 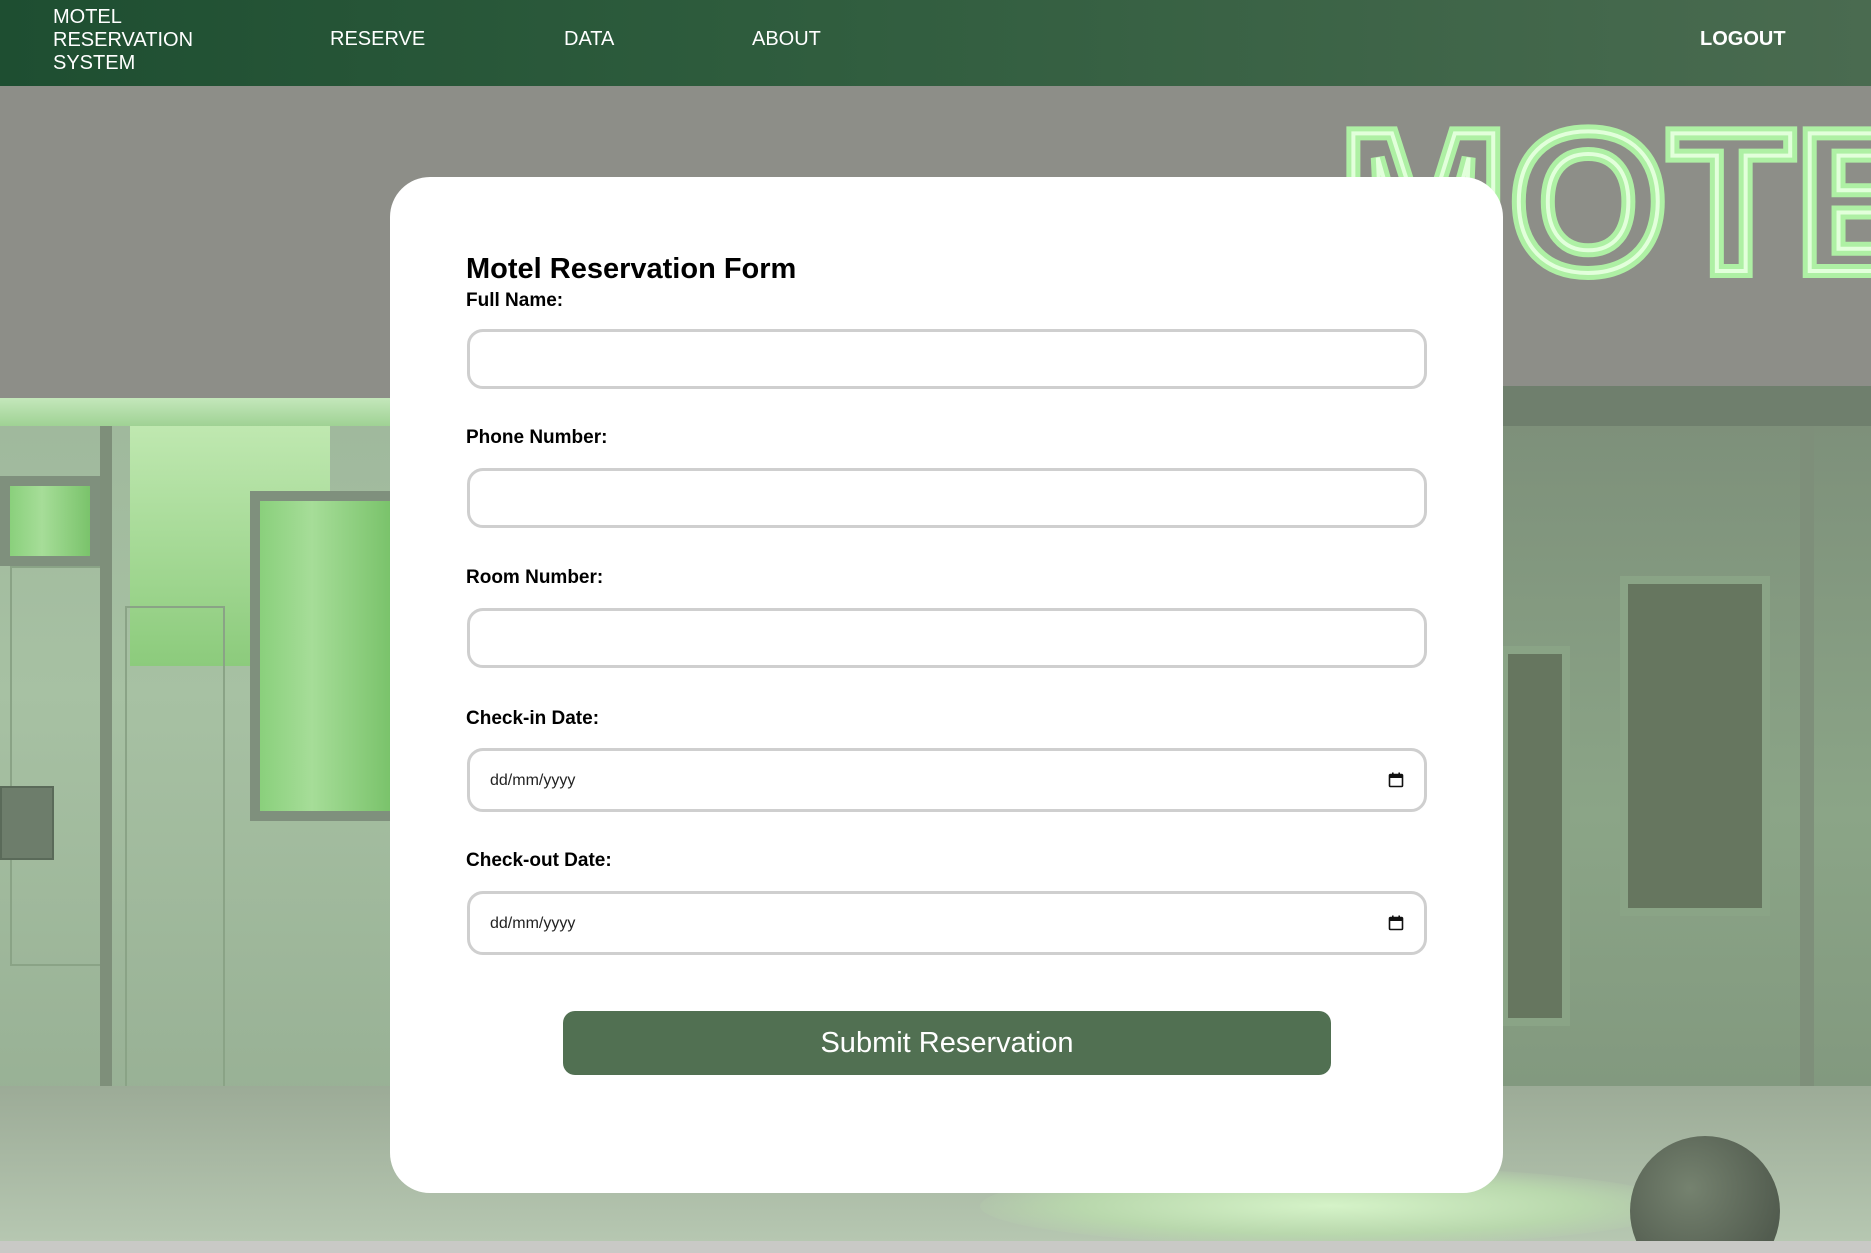 What do you see at coordinates (535, 577) in the screenshot?
I see `room-number-label: Room Number:` at bounding box center [535, 577].